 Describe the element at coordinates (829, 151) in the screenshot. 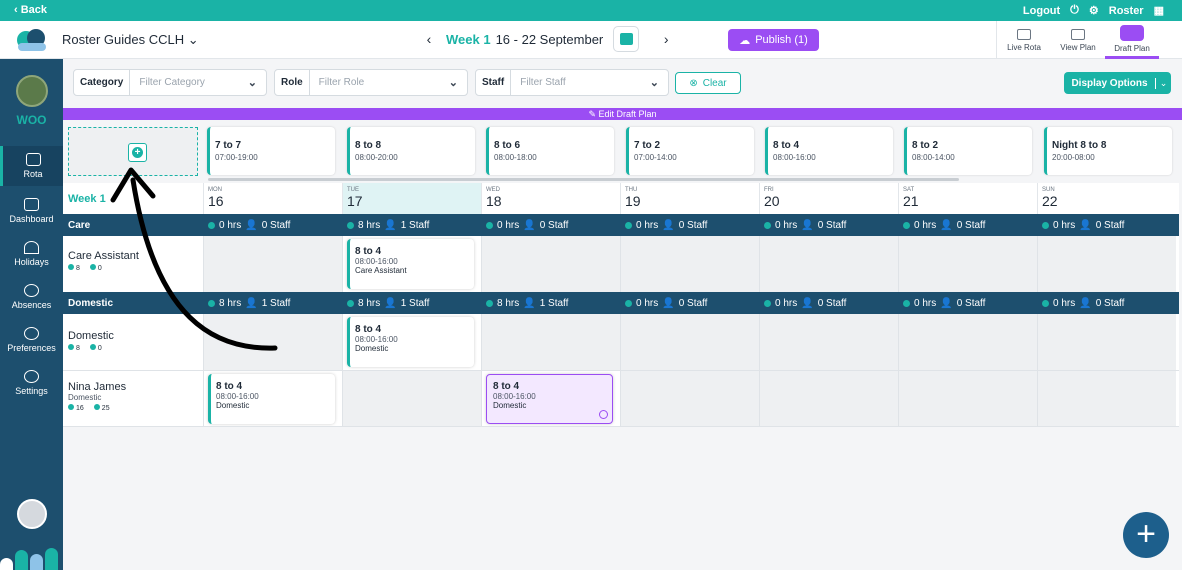

I see `template-card: 8 to 4 08:00-16:00` at that location.